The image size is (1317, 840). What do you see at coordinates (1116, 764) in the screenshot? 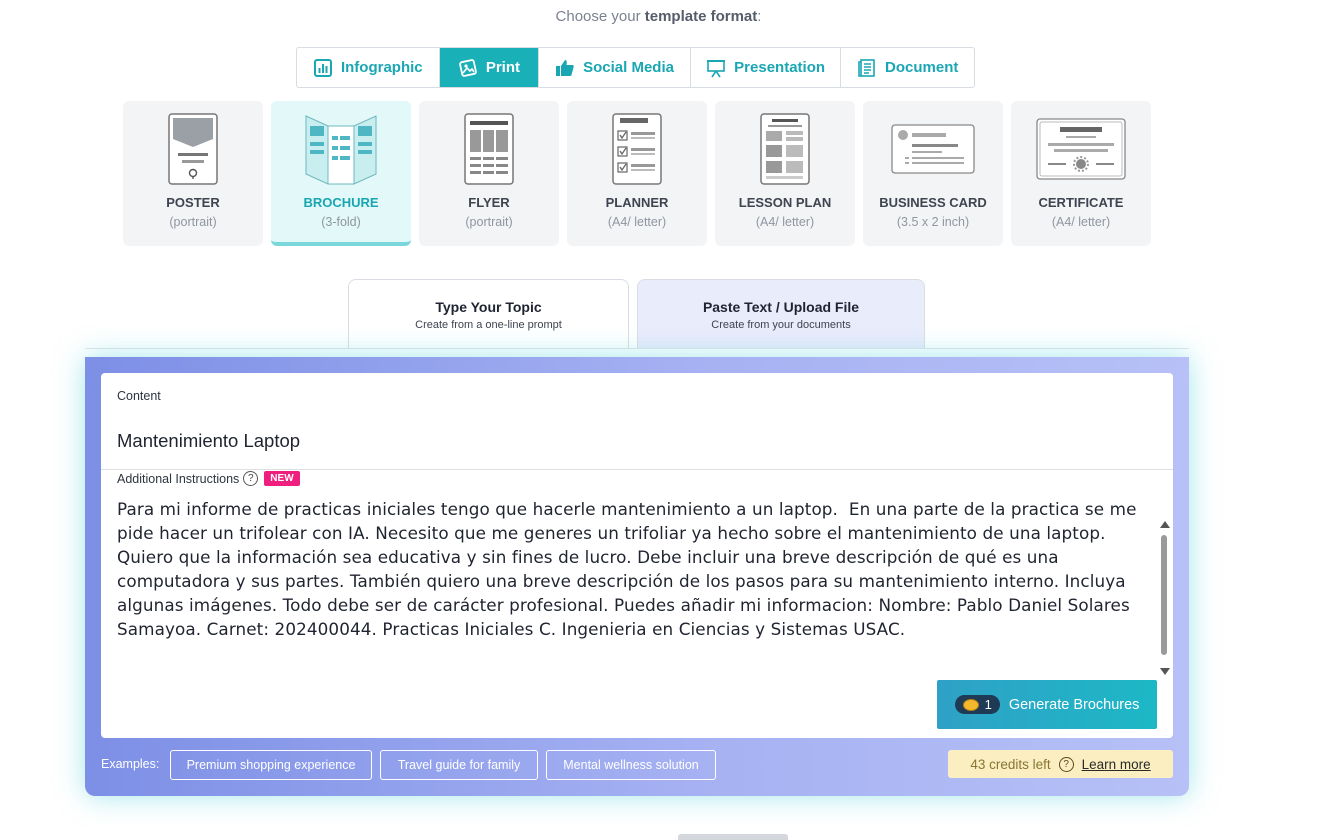
I see `learn-more-link: Learn more` at bounding box center [1116, 764].